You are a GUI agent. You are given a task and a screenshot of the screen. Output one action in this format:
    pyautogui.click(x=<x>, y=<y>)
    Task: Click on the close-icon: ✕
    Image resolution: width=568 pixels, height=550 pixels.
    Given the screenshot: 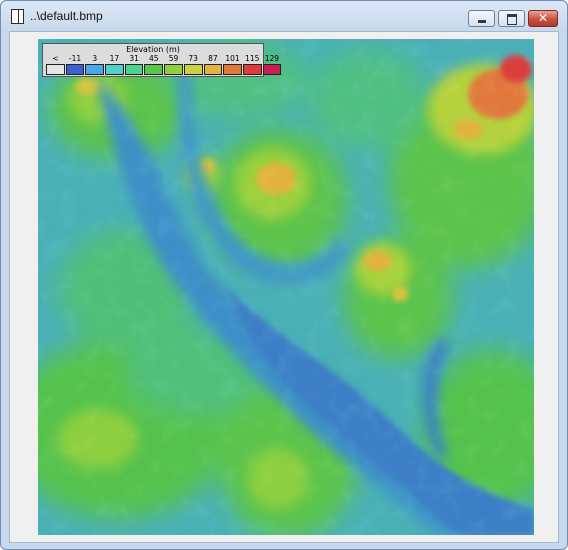 What is the action you would take?
    pyautogui.click(x=543, y=18)
    